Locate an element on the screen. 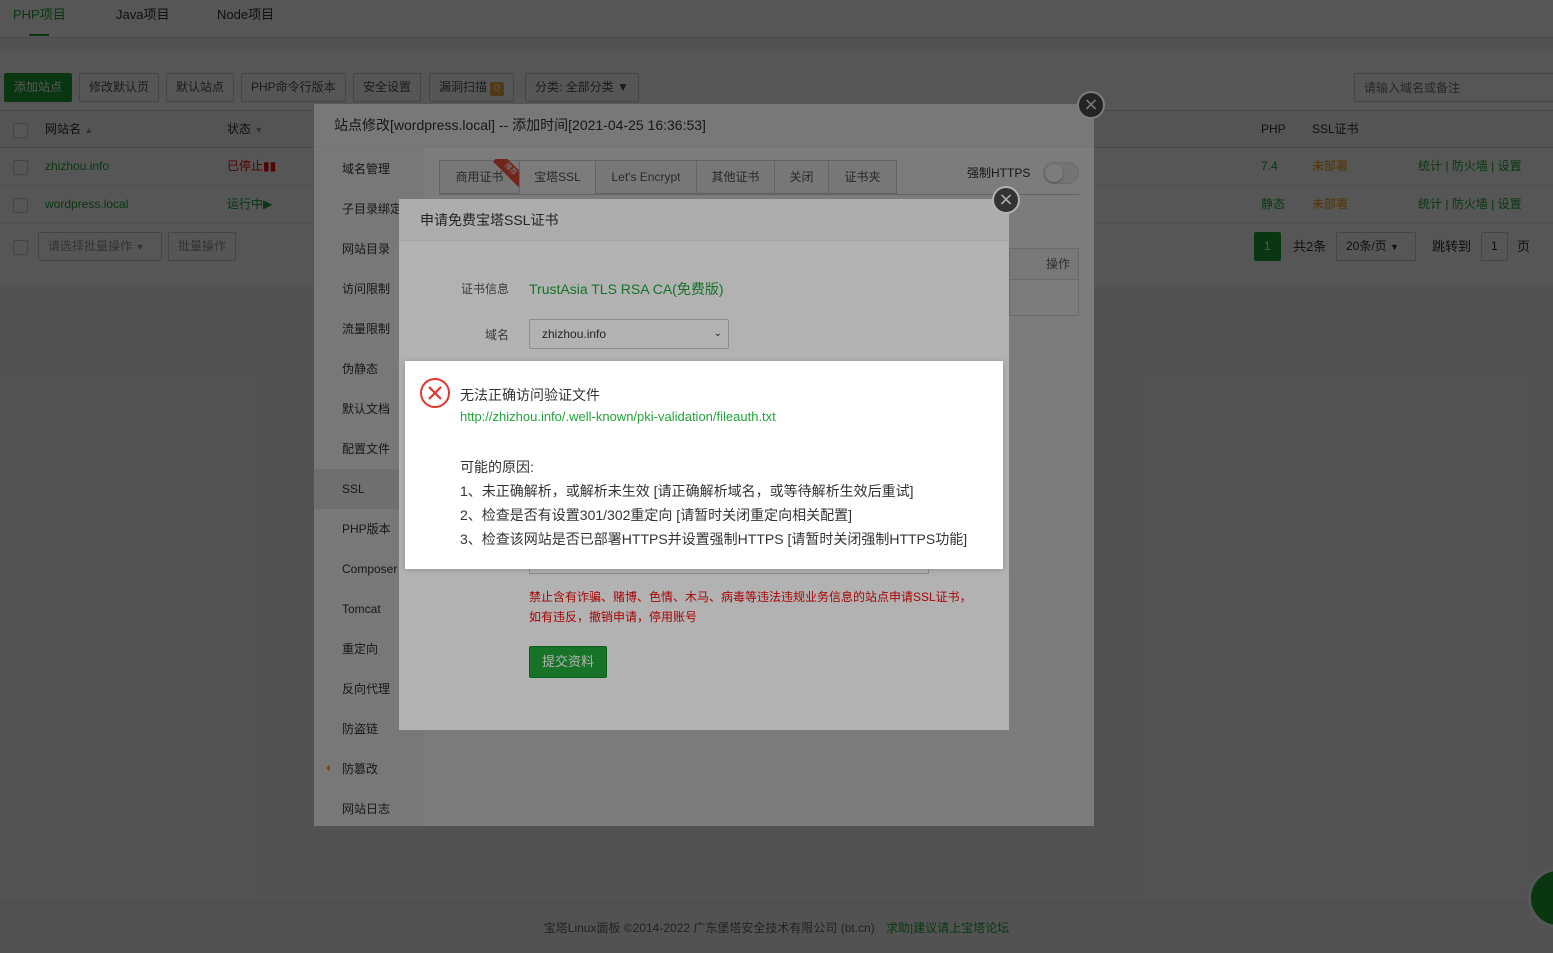 This screenshot has width=1553, height=953. reason-item: 1、未正确解析，或解析未生效 [请正确解析域名，或等待解析生效后重试] is located at coordinates (687, 491).